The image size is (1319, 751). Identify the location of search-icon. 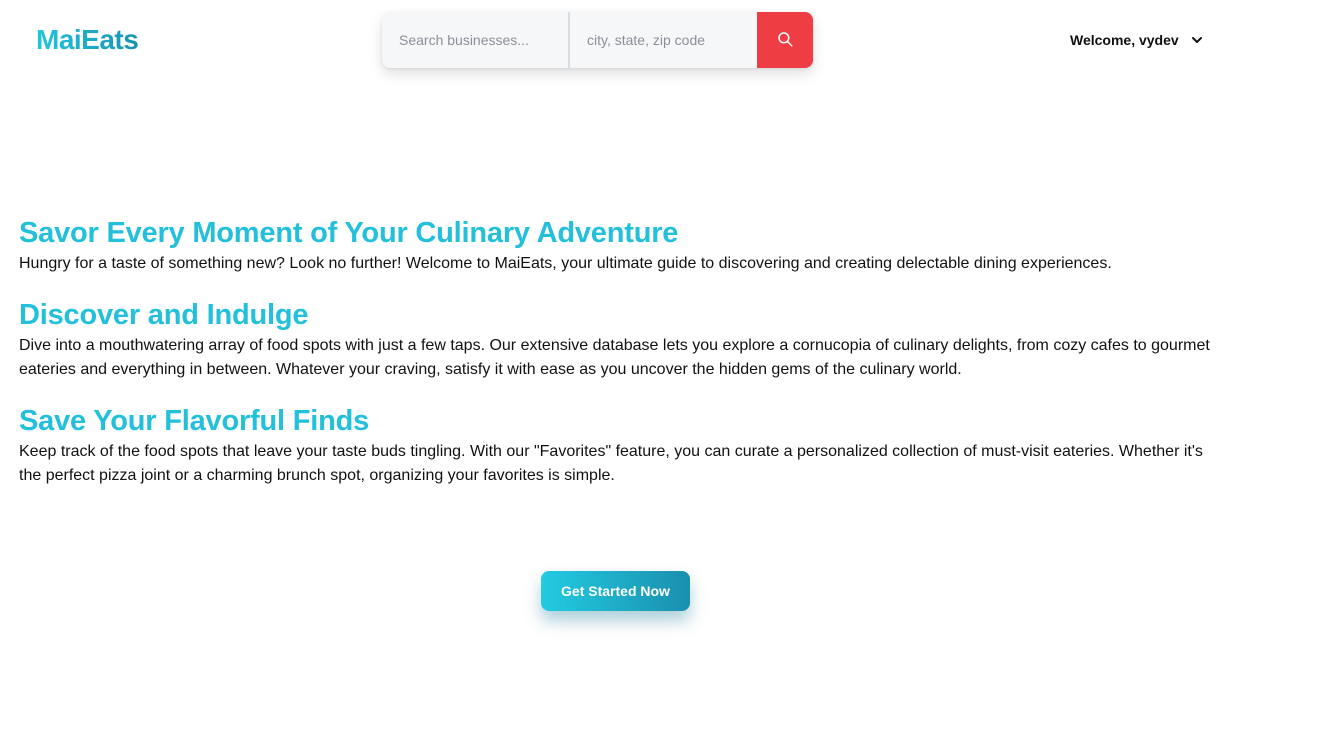
(785, 40).